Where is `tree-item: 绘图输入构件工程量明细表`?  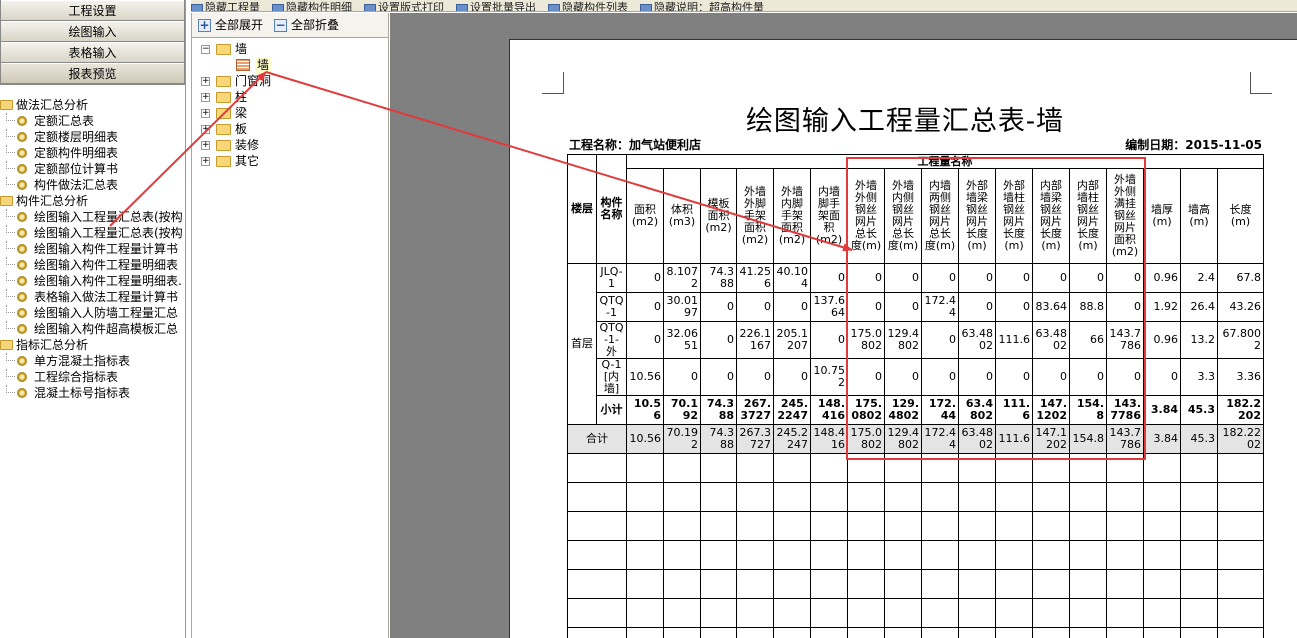 tree-item: 绘图输入构件工程量明细表 is located at coordinates (93, 265).